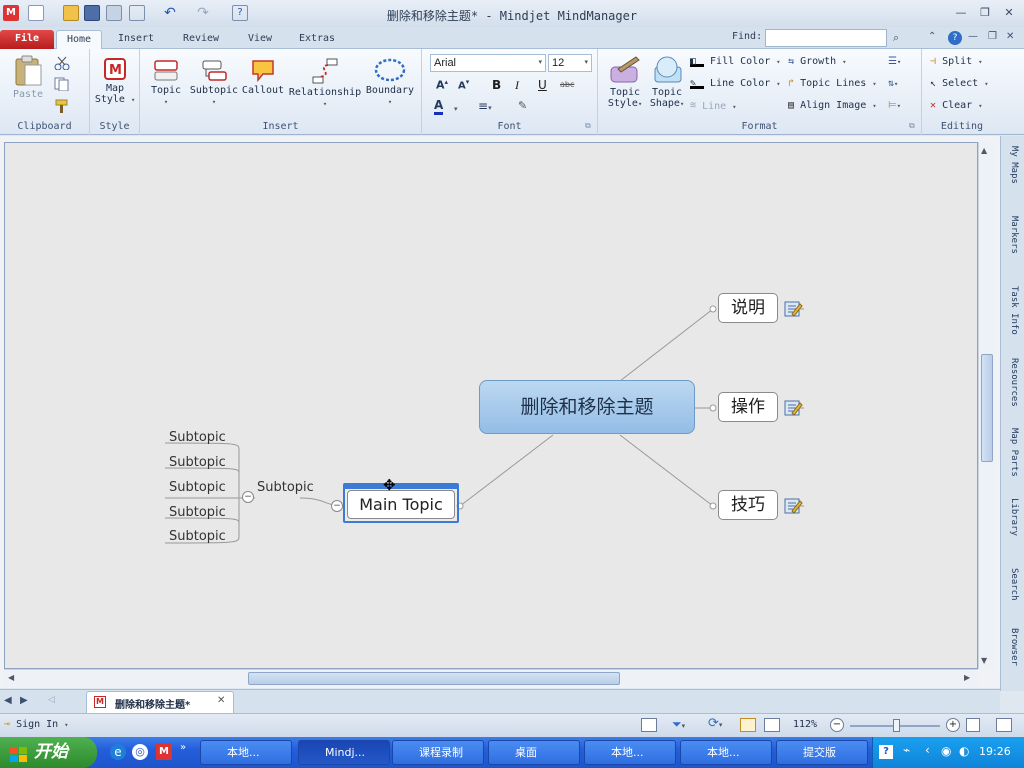 The height and width of the screenshot is (768, 1024). I want to click on strikethrough-icon: abc, so click(567, 84).